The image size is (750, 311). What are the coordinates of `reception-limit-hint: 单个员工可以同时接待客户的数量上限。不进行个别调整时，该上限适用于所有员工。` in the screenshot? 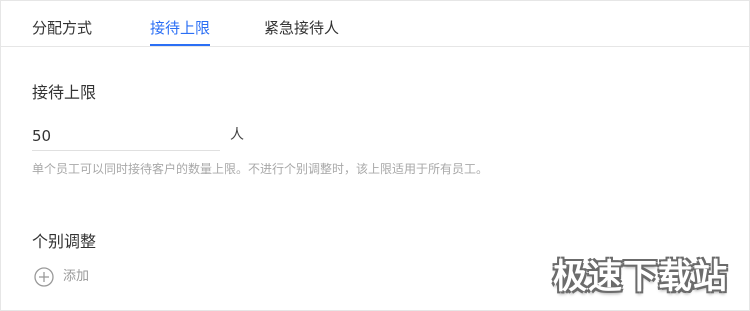 It's located at (260, 169).